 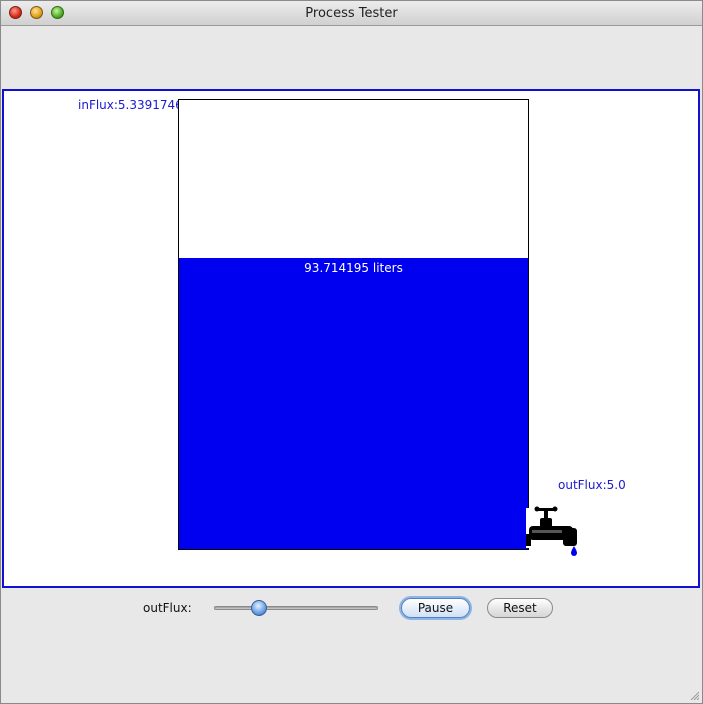 What do you see at coordinates (551, 531) in the screenshot?
I see `faucet-icon` at bounding box center [551, 531].